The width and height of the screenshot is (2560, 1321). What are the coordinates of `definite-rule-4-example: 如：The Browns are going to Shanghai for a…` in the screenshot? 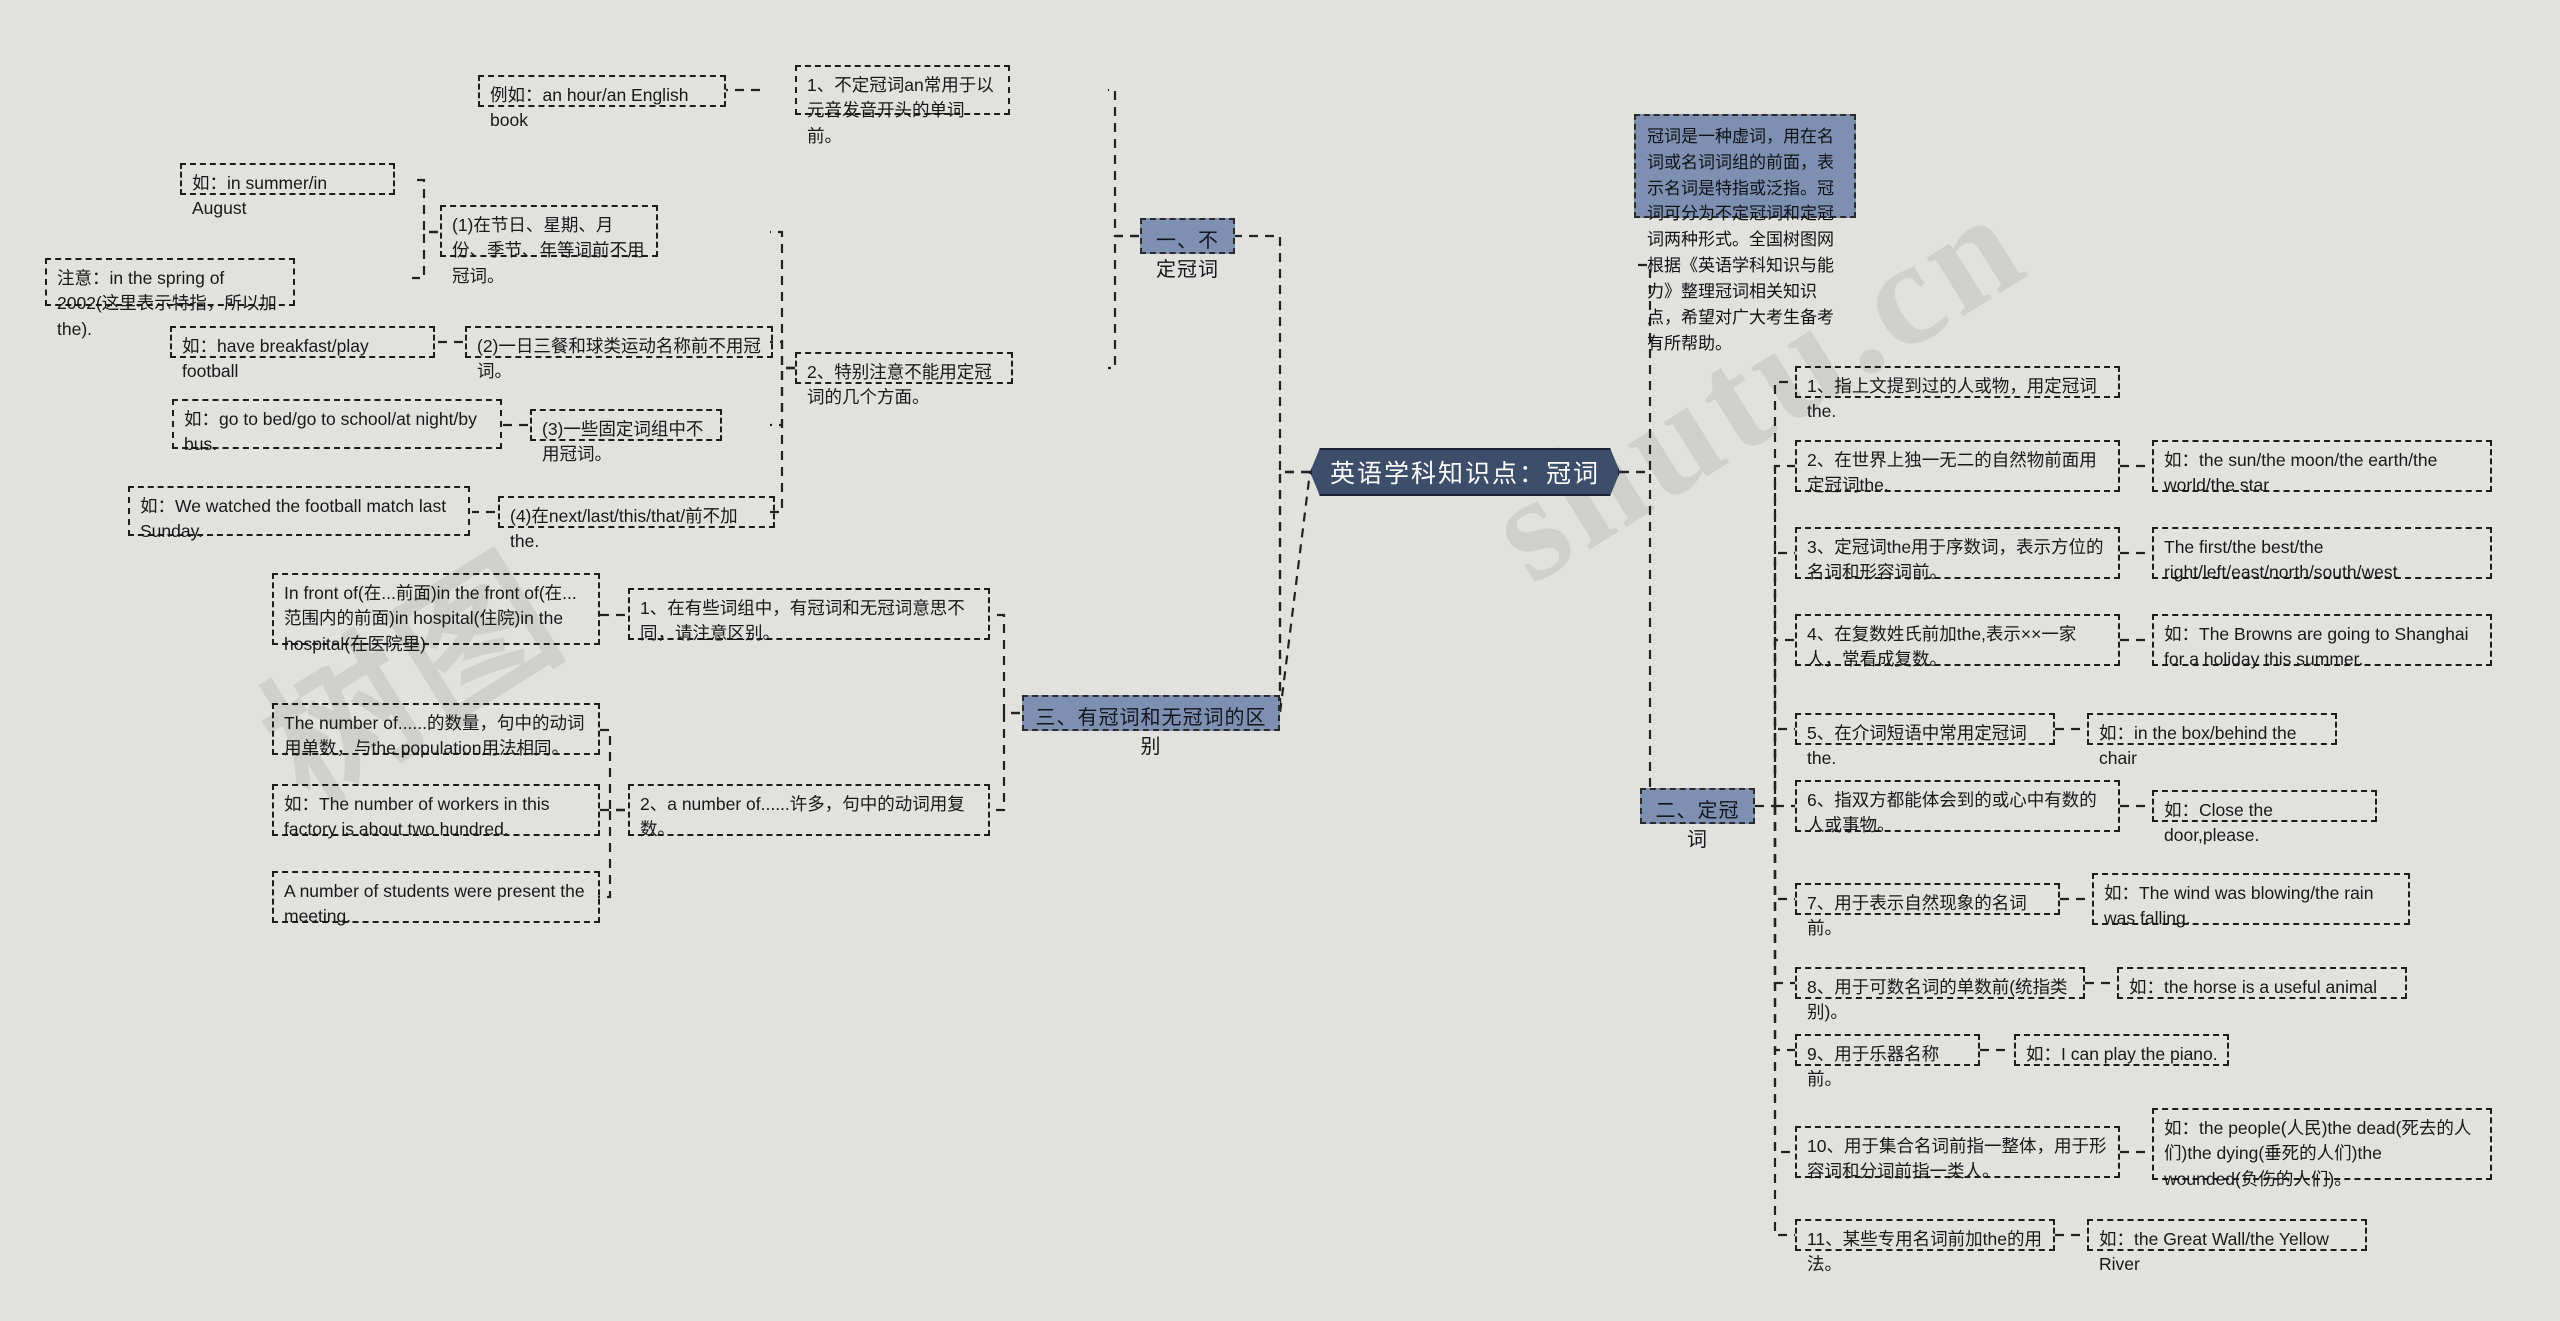 It's located at (2322, 641).